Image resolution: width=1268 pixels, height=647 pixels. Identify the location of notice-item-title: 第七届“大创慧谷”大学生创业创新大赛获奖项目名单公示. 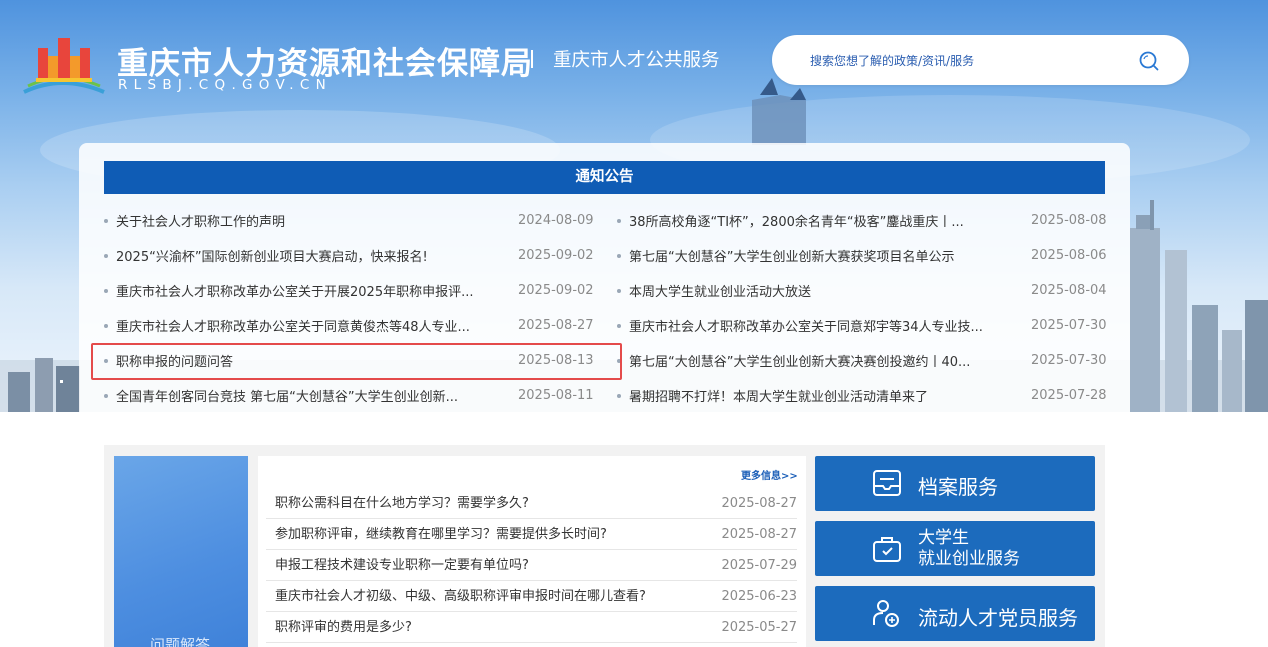
(815, 255).